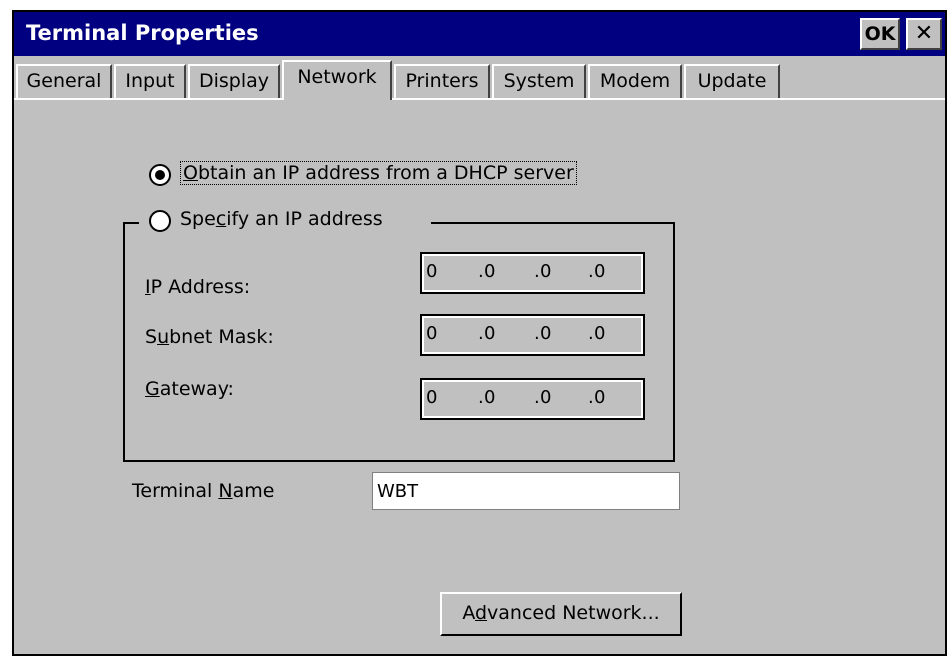 Image resolution: width=952 pixels, height=656 pixels. What do you see at coordinates (221, 337) in the screenshot?
I see `subnet-label-post: bnet Mask:` at bounding box center [221, 337].